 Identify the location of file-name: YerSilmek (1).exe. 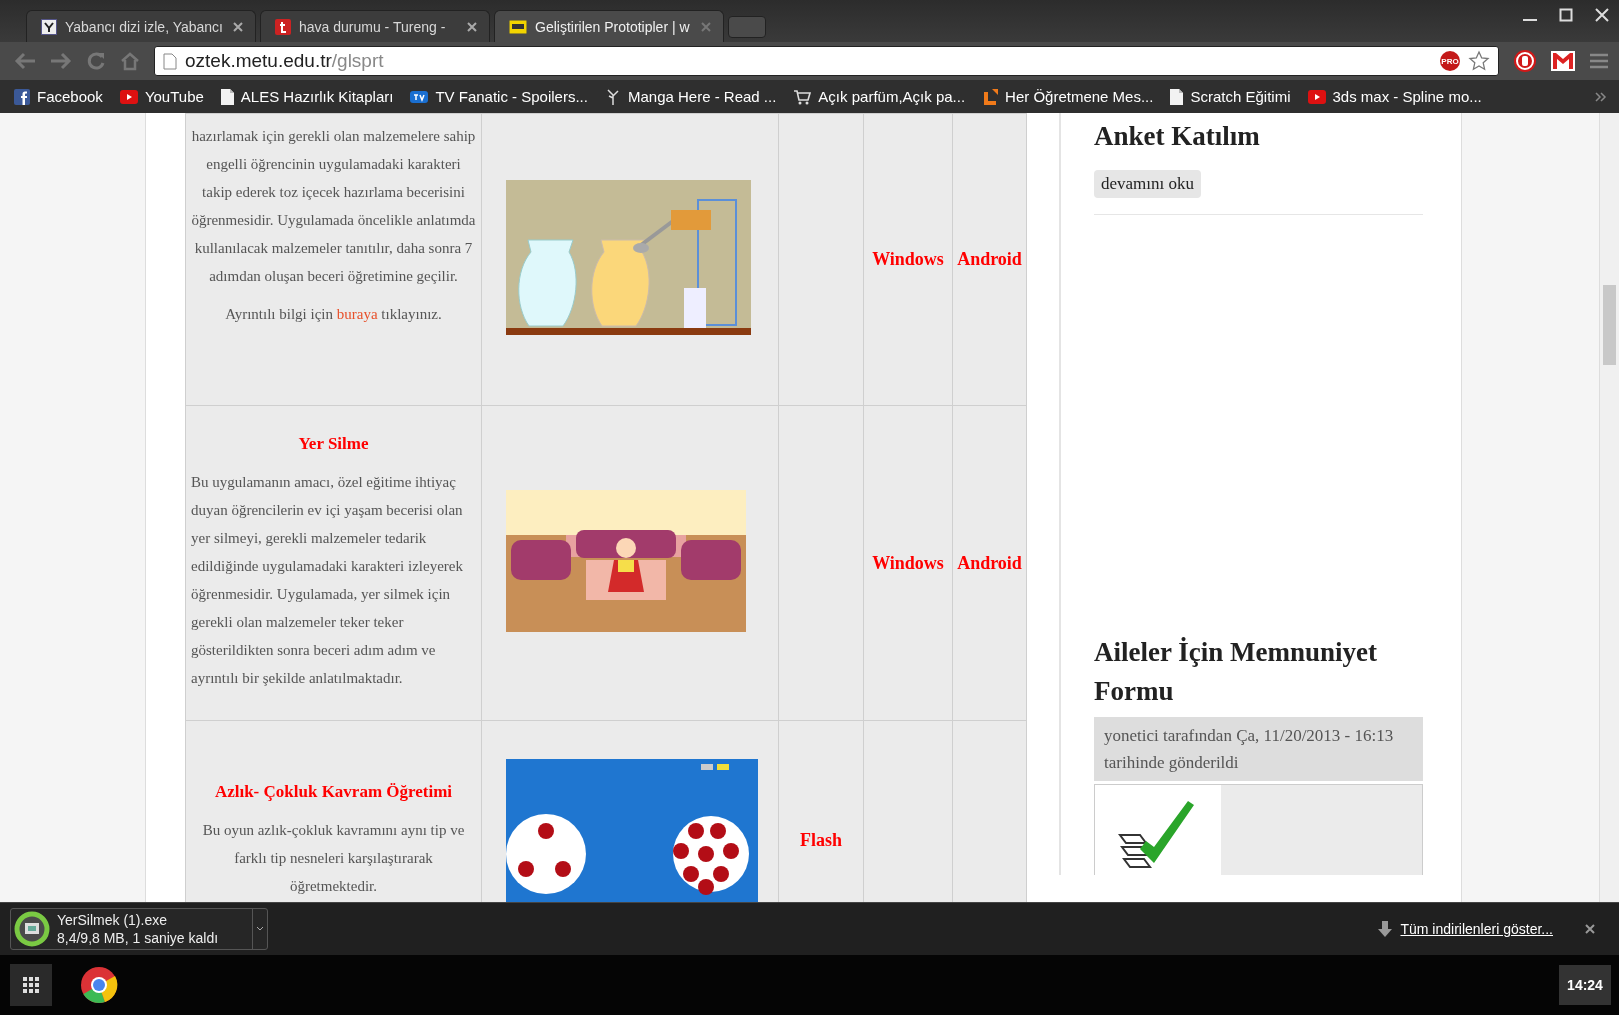
(112, 920).